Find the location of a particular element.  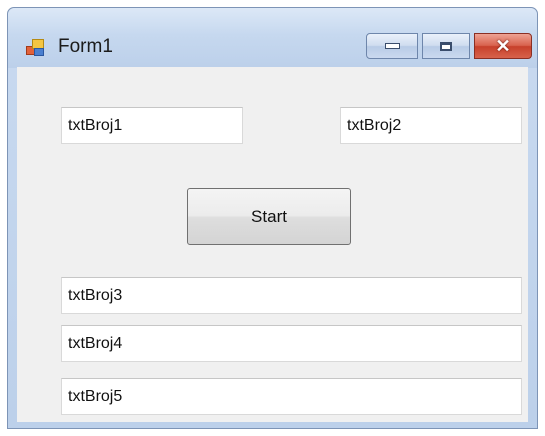

maximize-icon is located at coordinates (446, 46).